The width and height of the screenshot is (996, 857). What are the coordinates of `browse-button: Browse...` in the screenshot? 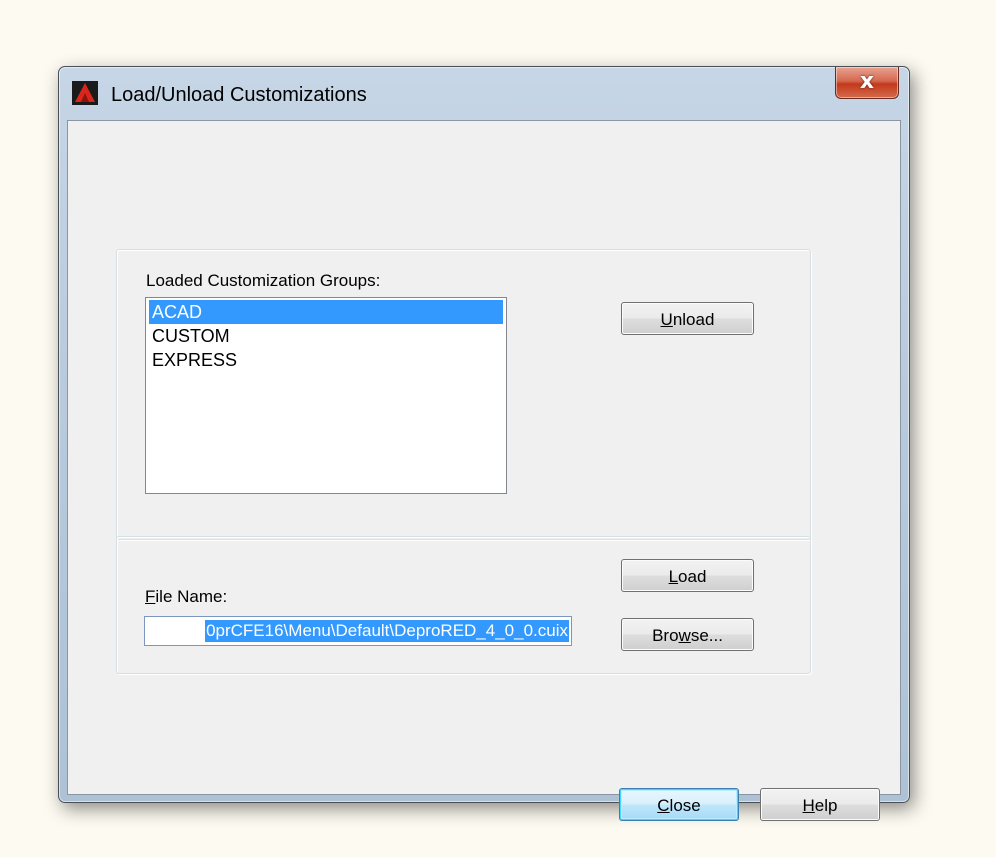 It's located at (687, 634).